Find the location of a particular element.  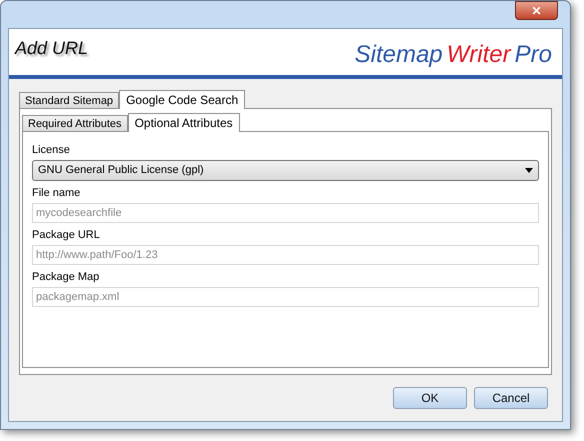

logo-word: Writer is located at coordinates (478, 55).